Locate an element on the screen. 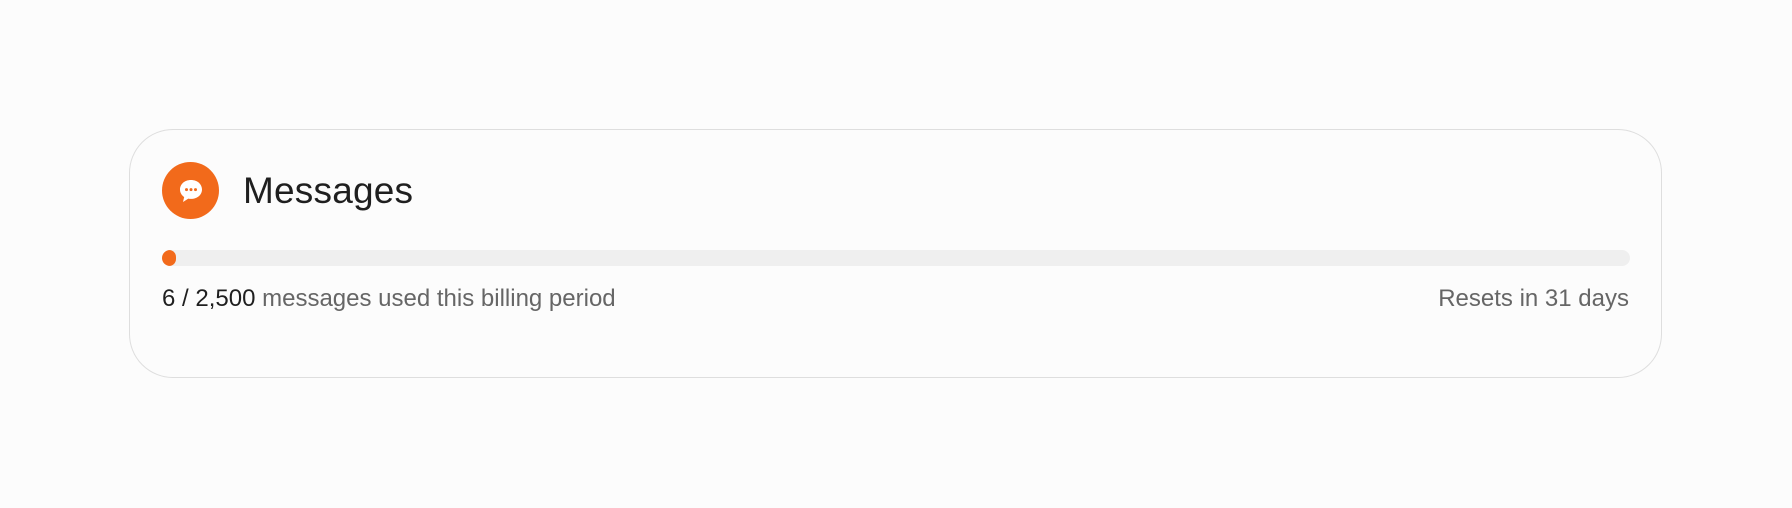  card-header: Messages is located at coordinates (287, 190).